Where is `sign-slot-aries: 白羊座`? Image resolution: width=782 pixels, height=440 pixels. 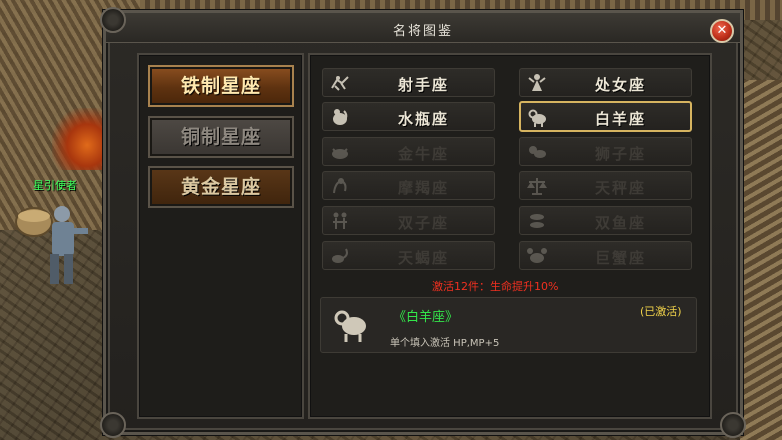 sign-slot-aries: 白羊座 is located at coordinates (605, 116).